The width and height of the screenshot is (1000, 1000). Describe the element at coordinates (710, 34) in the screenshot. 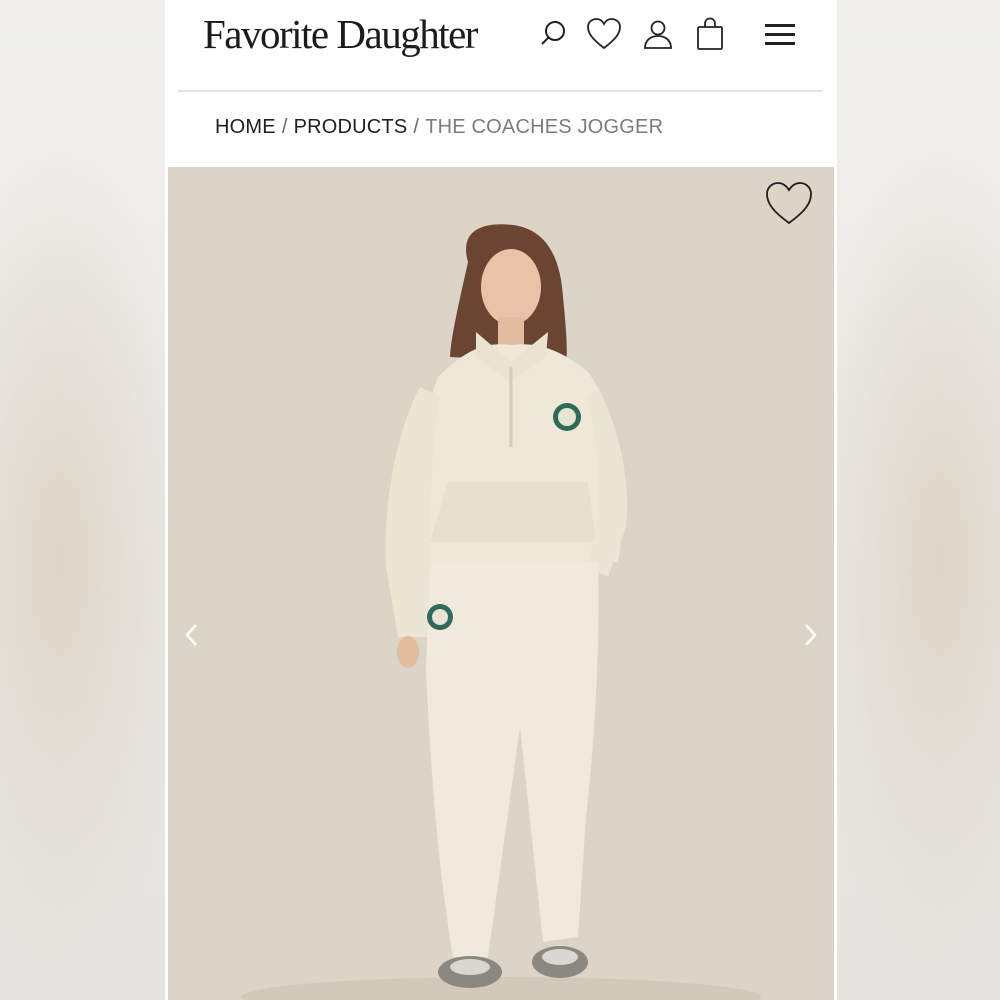

I see `bag-icon` at that location.